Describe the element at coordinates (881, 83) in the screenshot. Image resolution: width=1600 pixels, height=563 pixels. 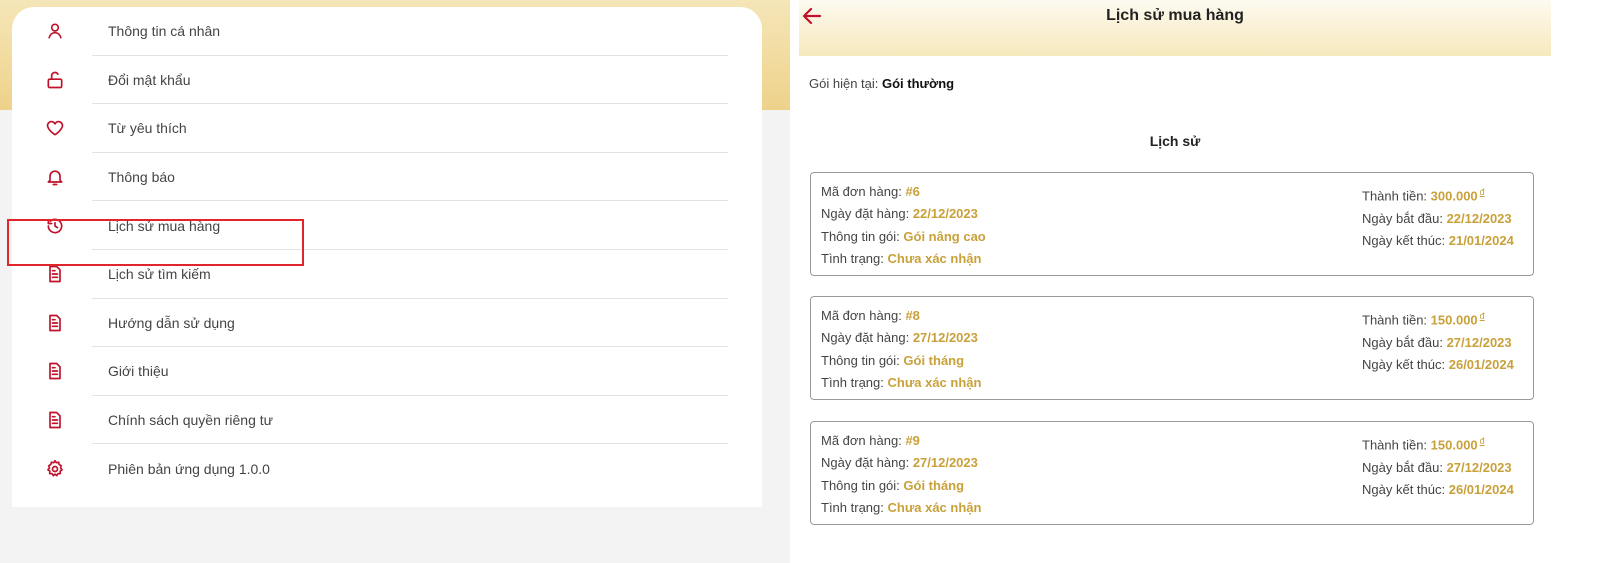
I see `current-plan: Gói hiện tại: Gói thường` at that location.